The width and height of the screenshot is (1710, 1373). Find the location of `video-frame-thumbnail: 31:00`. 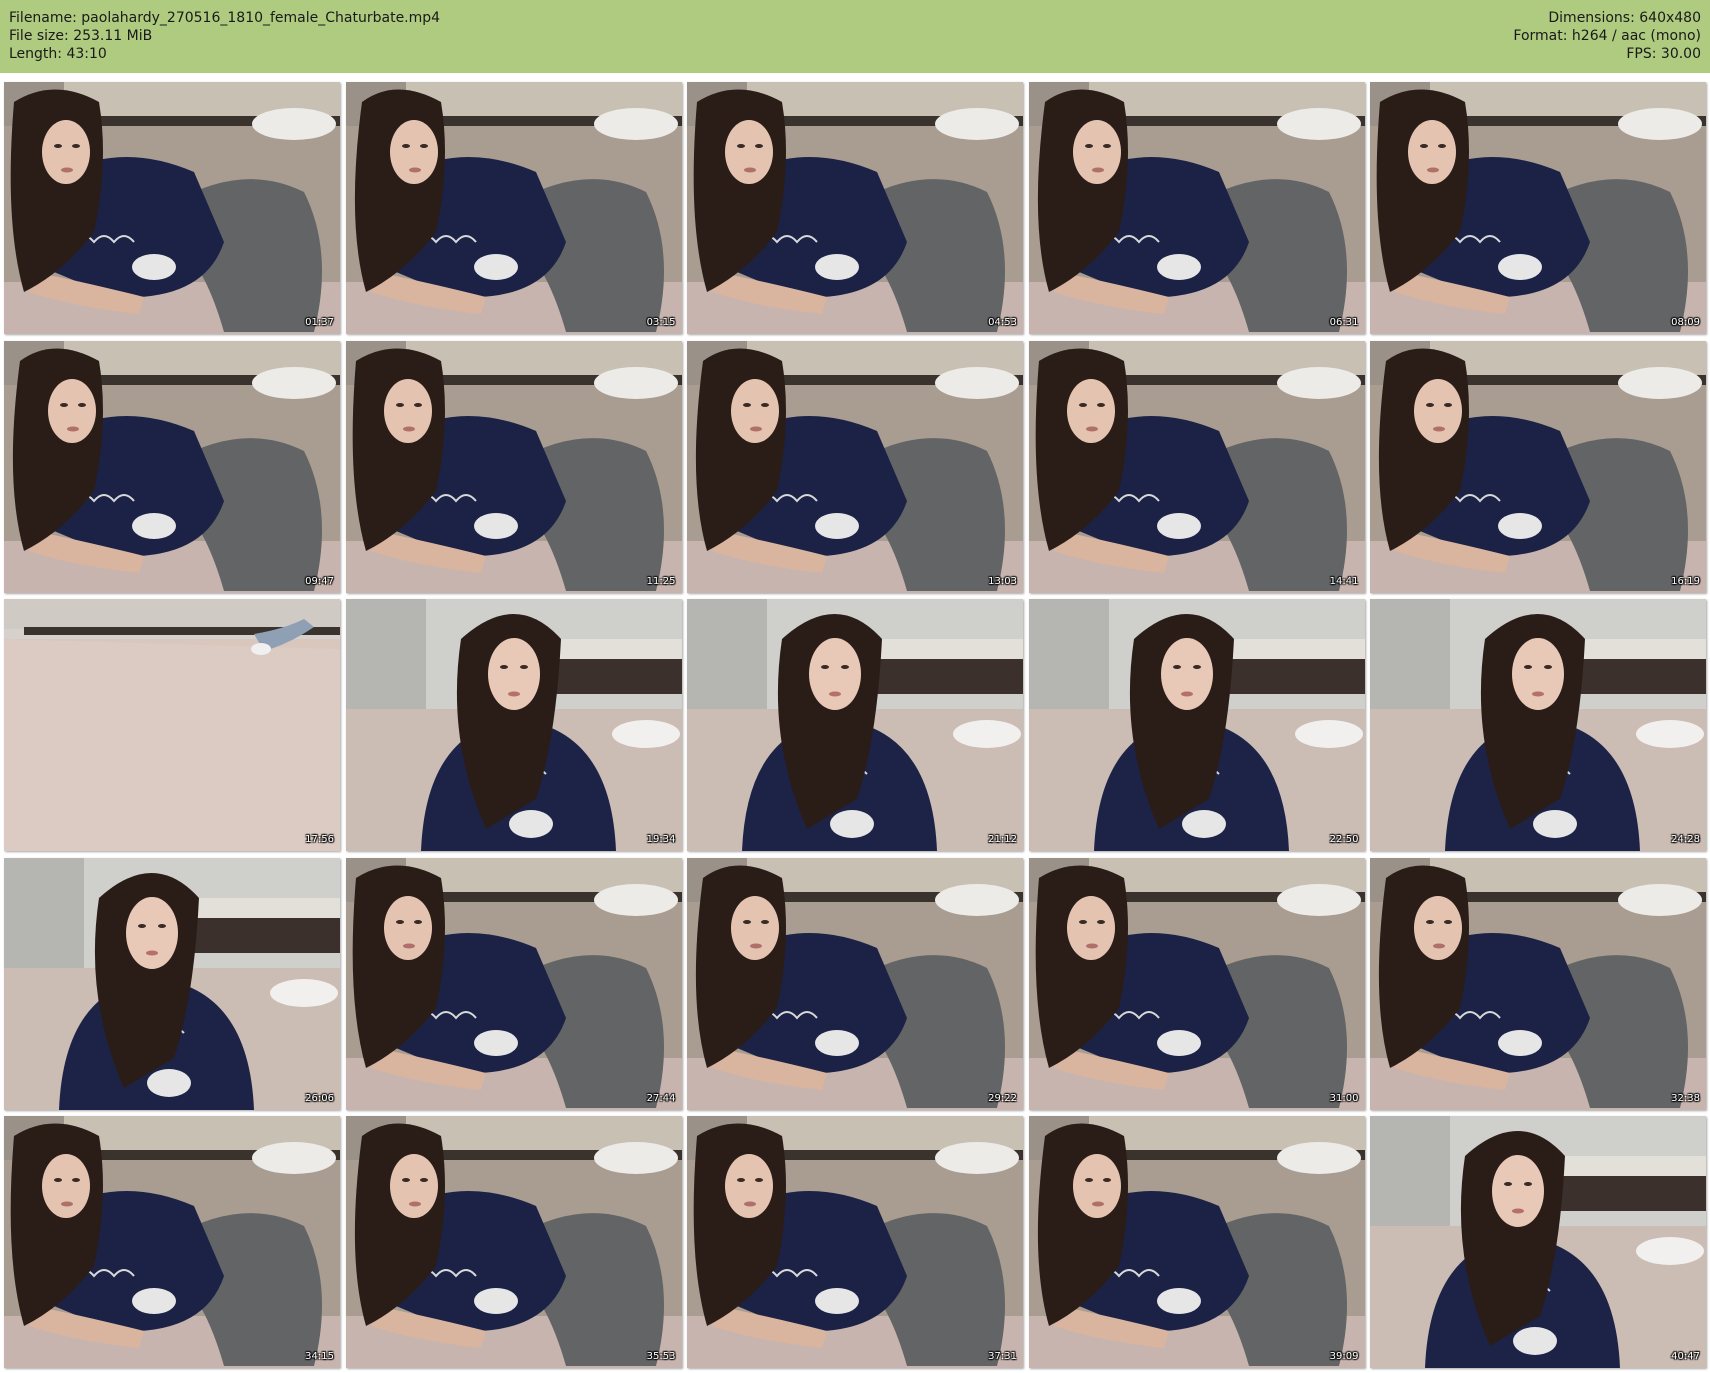

video-frame-thumbnail: 31:00 is located at coordinates (1196, 983).